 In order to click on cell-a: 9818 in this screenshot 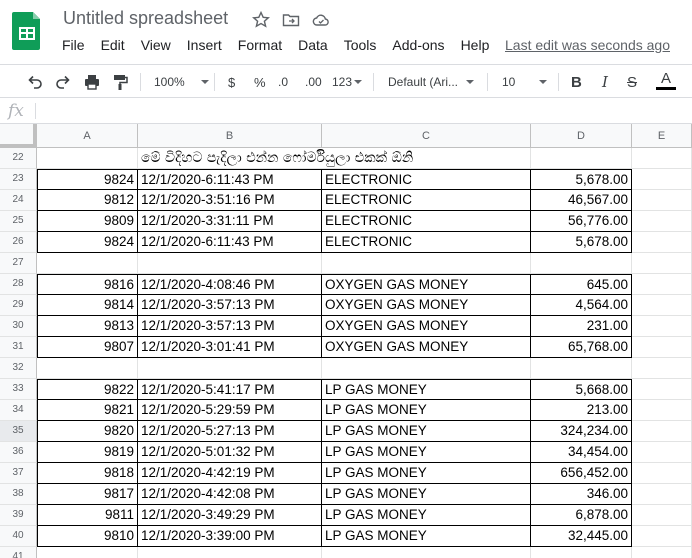, I will do `click(87, 473)`.